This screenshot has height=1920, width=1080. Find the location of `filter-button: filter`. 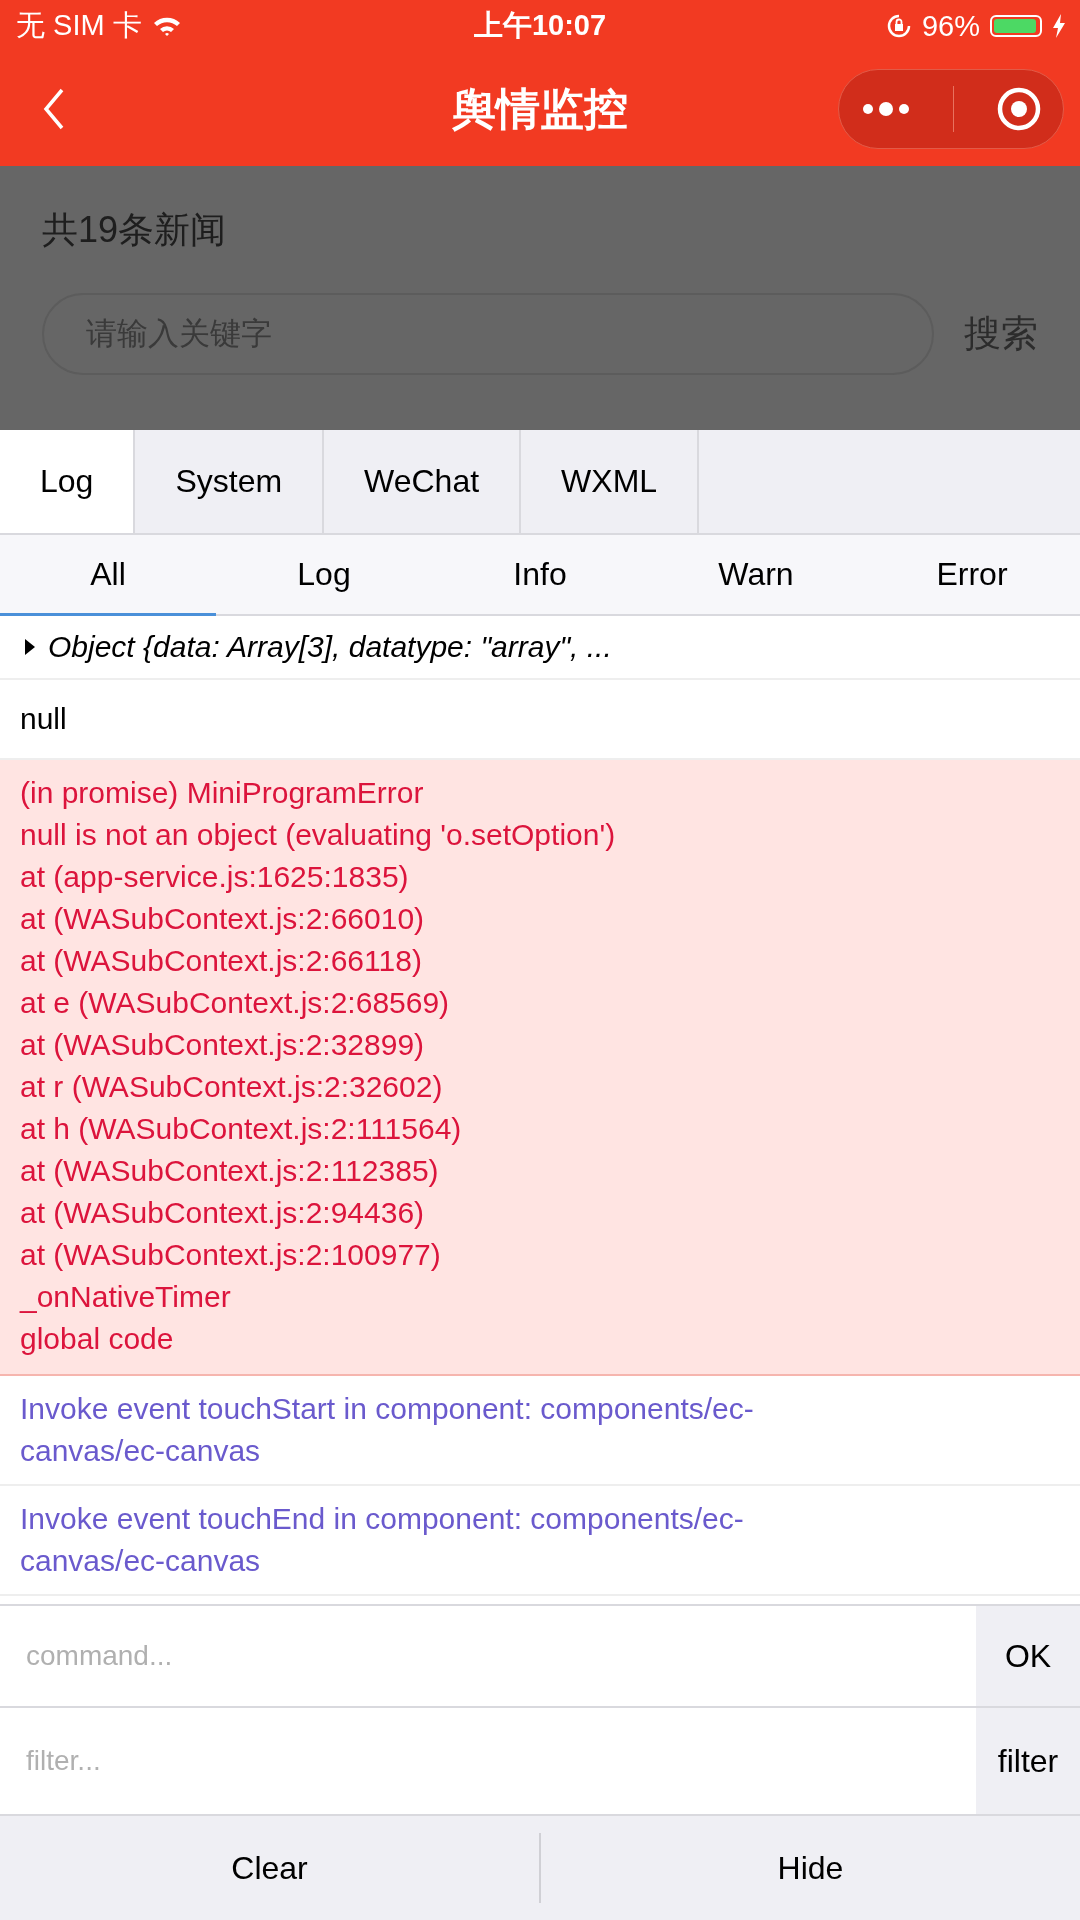

filter-button: filter is located at coordinates (1028, 1761).